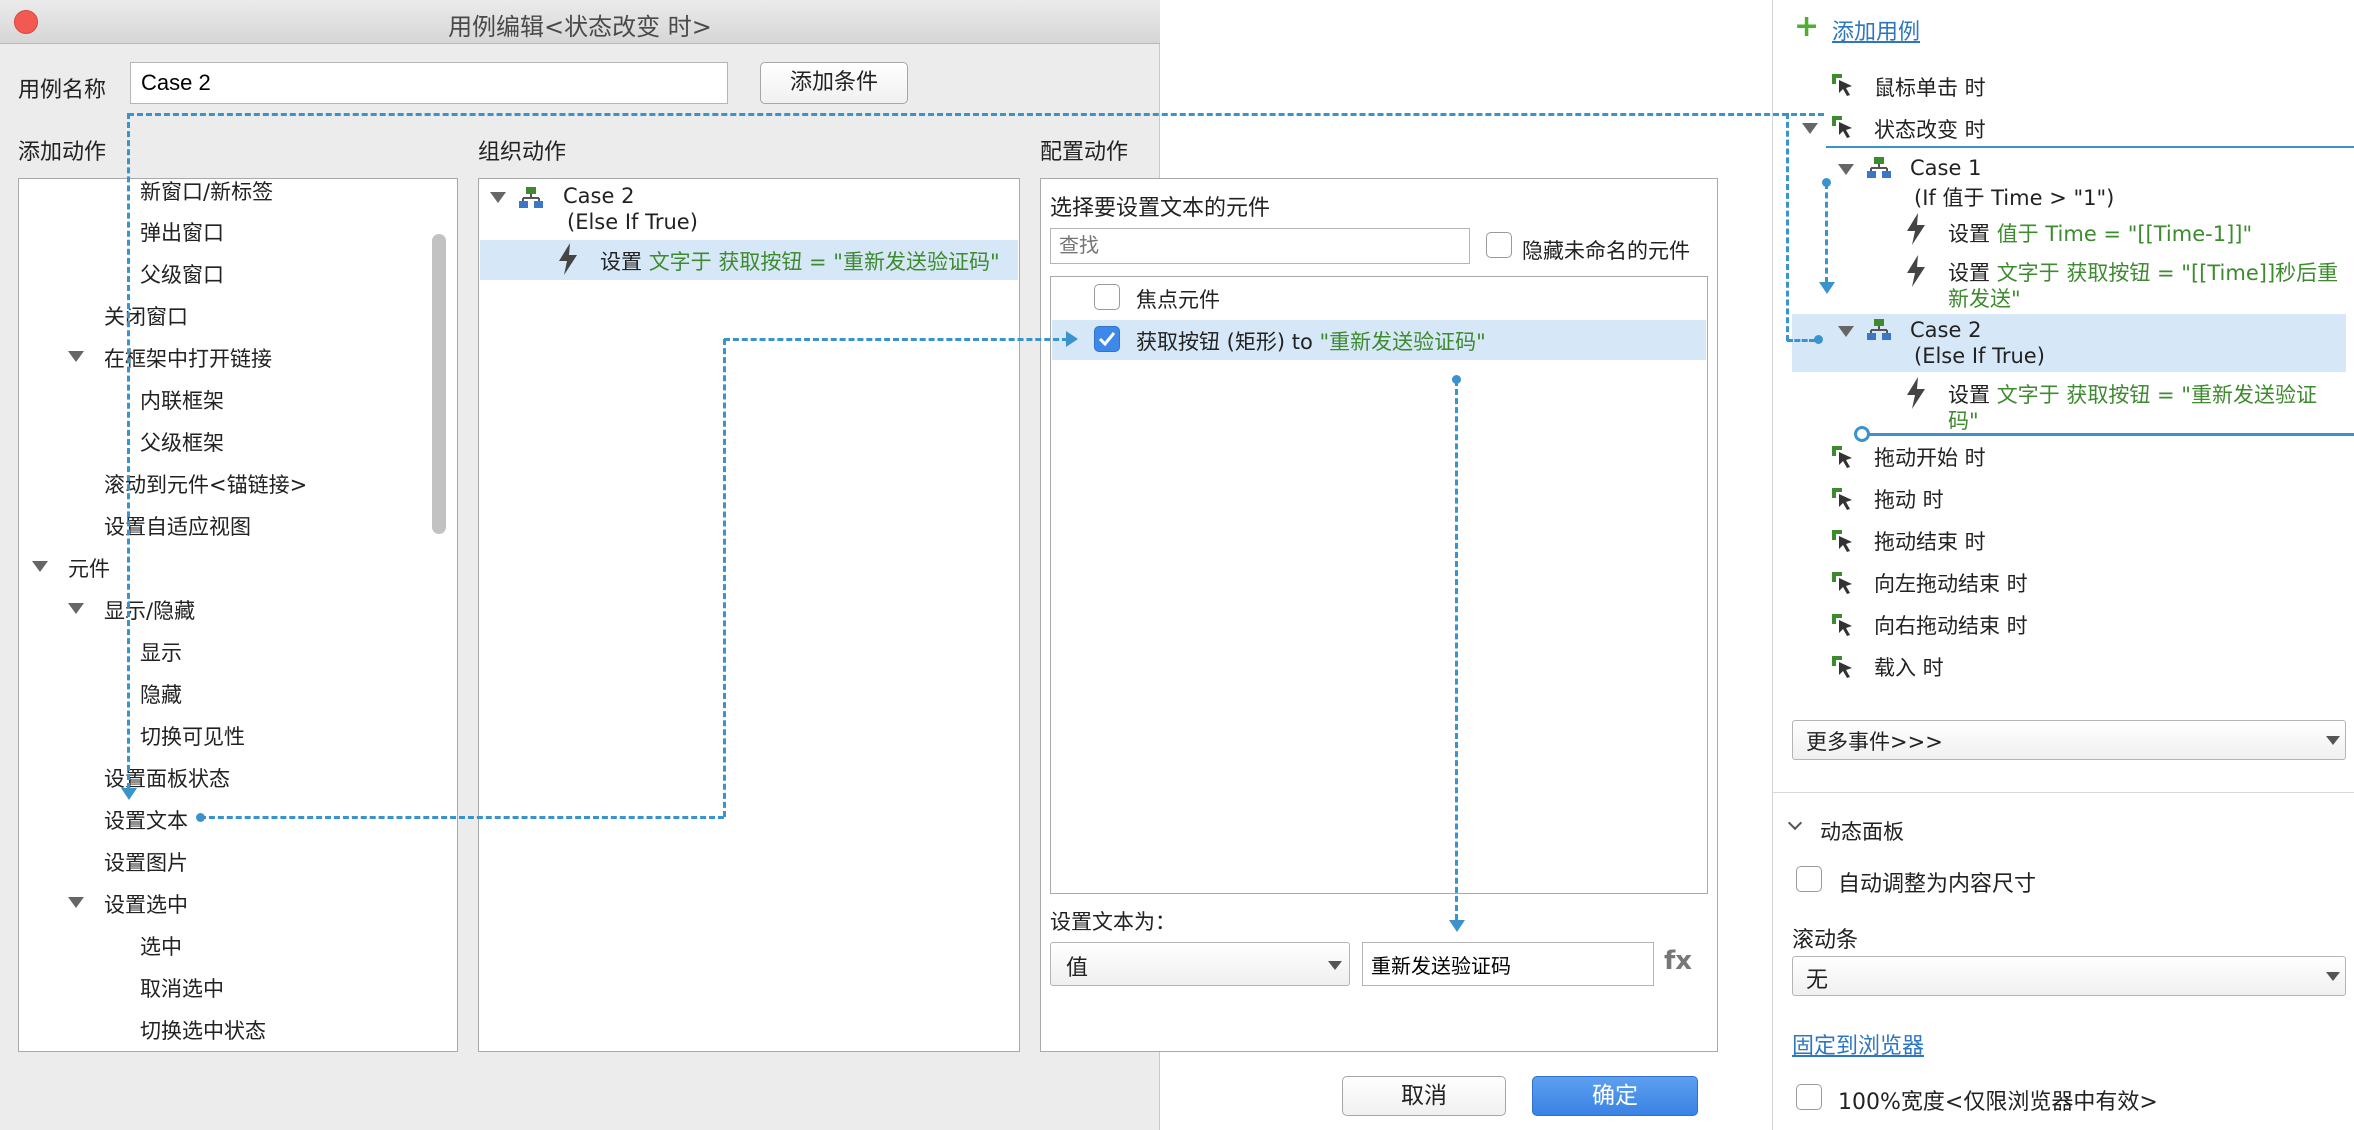 The width and height of the screenshot is (2354, 1130). I want to click on action-group-widgets: 元件, so click(89, 568).